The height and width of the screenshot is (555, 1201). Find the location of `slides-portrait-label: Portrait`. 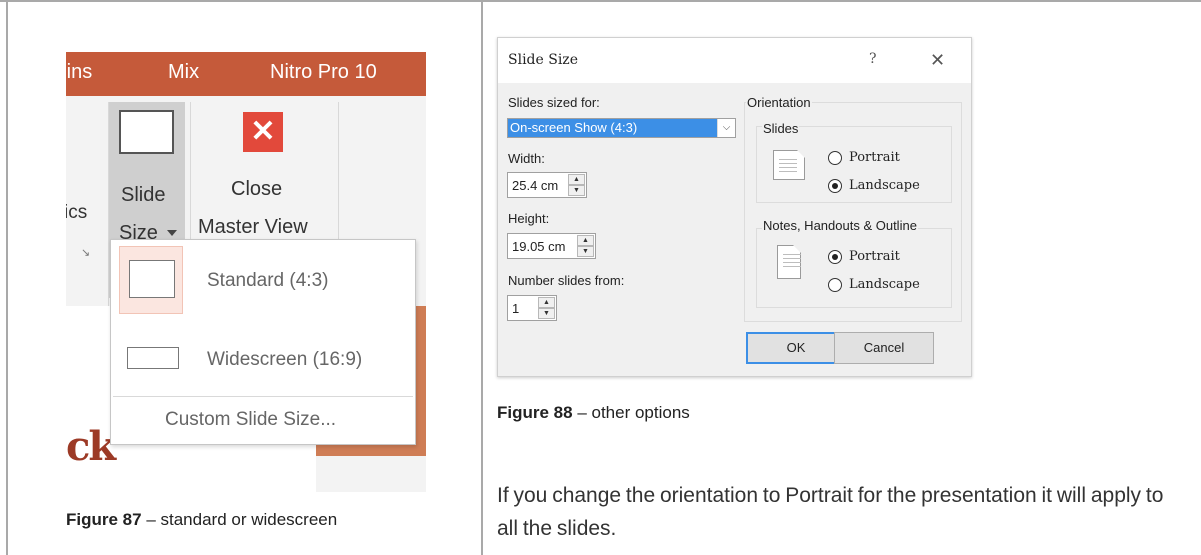

slides-portrait-label: Portrait is located at coordinates (874, 157).